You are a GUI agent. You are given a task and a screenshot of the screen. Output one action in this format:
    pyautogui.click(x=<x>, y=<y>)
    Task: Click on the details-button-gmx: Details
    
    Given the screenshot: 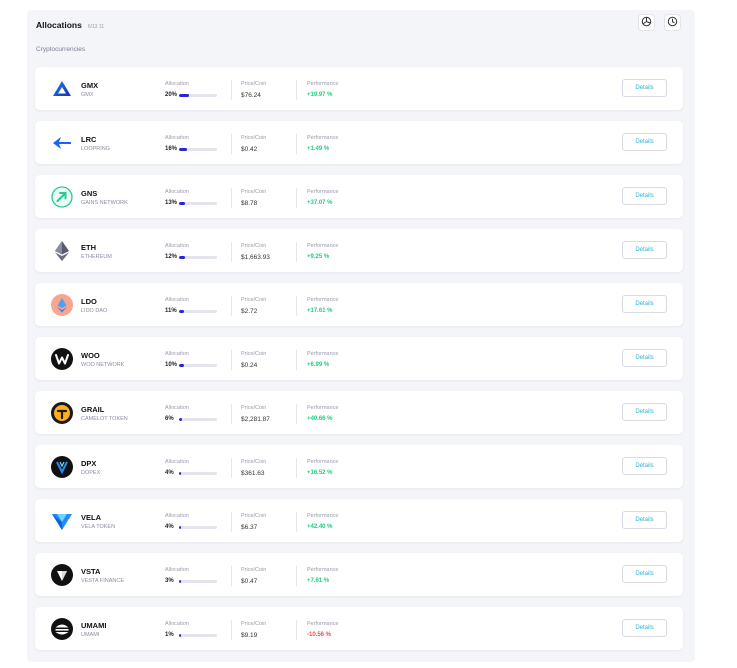 What is the action you would take?
    pyautogui.click(x=644, y=88)
    